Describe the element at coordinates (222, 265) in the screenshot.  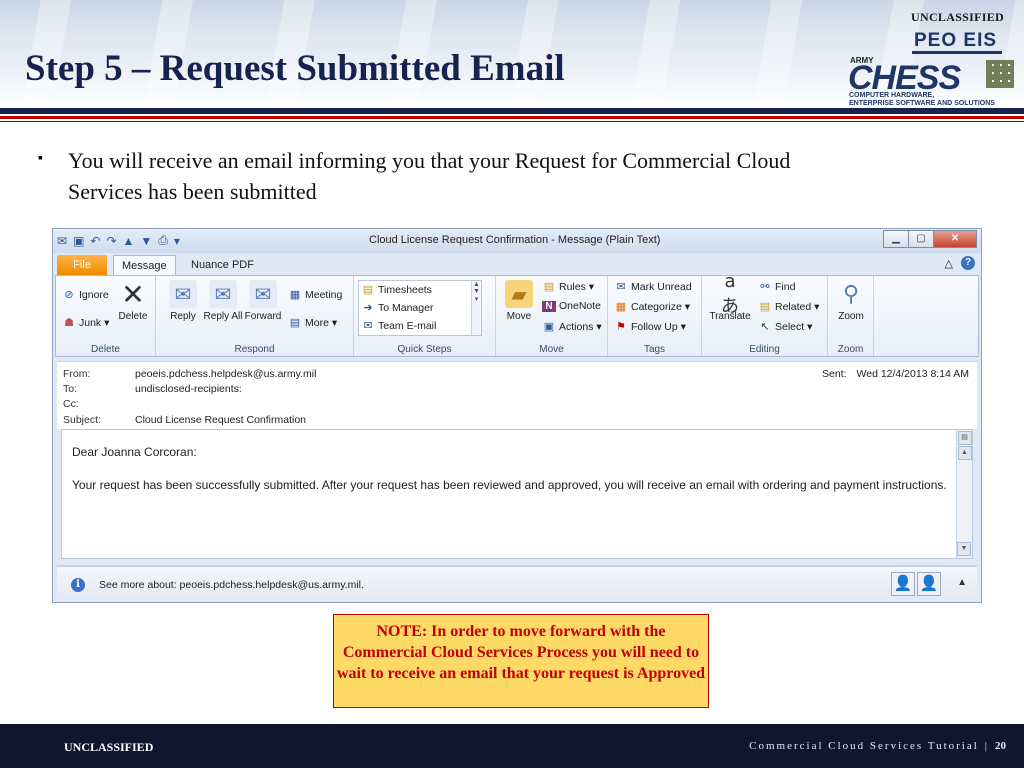
I see `tab-nuance-pdf: Nuance PDF` at that location.